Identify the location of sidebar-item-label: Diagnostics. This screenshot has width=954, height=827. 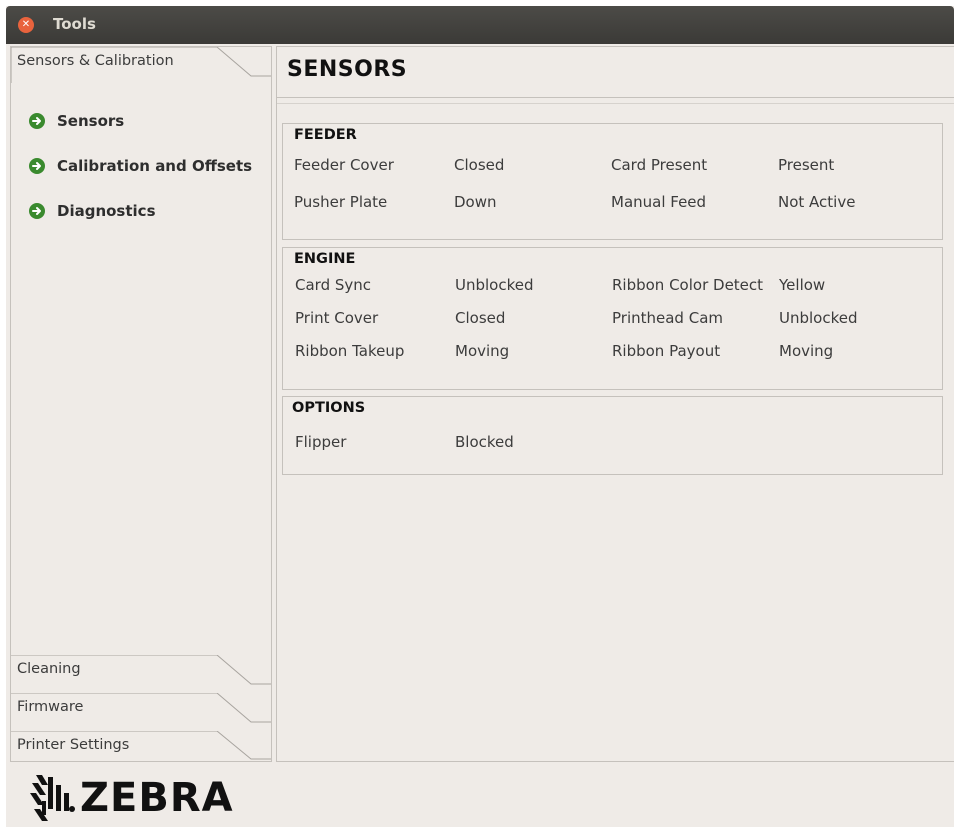
(106, 211).